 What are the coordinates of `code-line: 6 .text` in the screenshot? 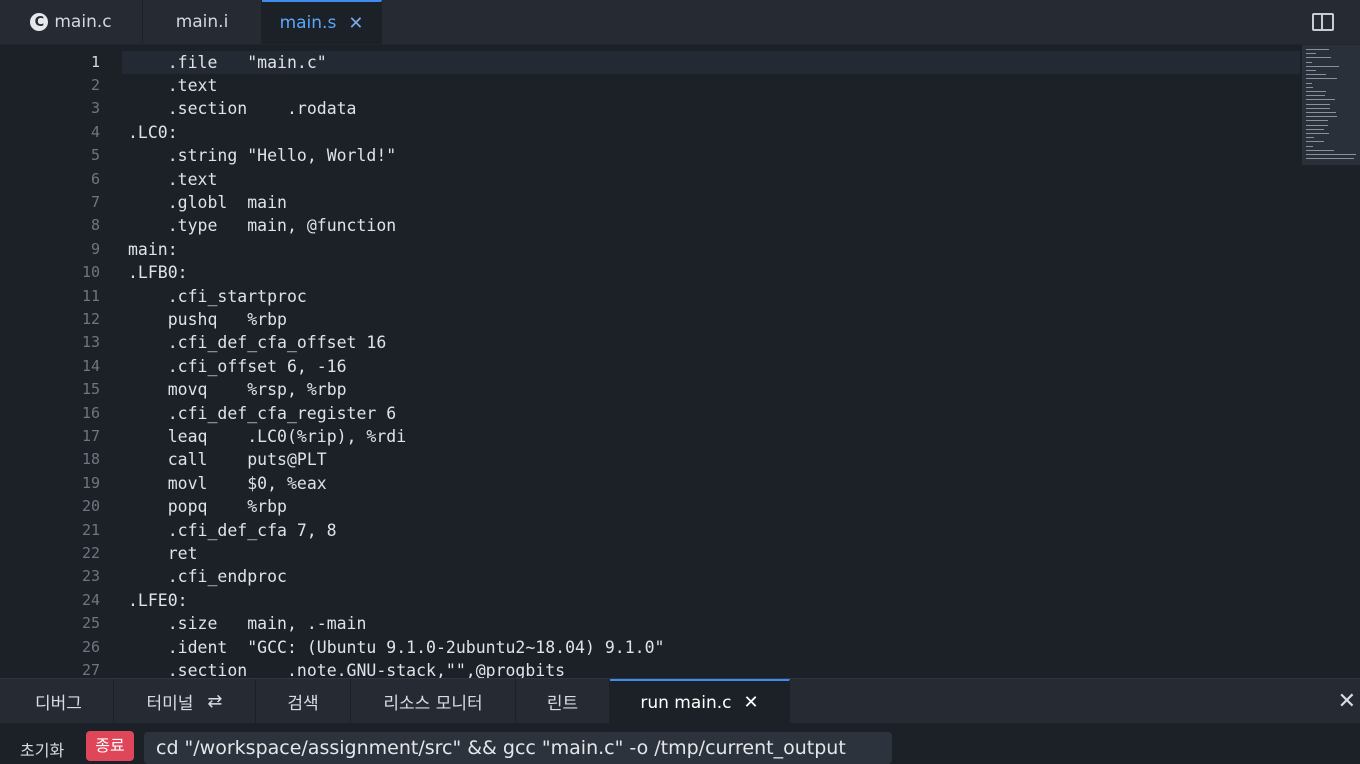 It's located at (650, 179).